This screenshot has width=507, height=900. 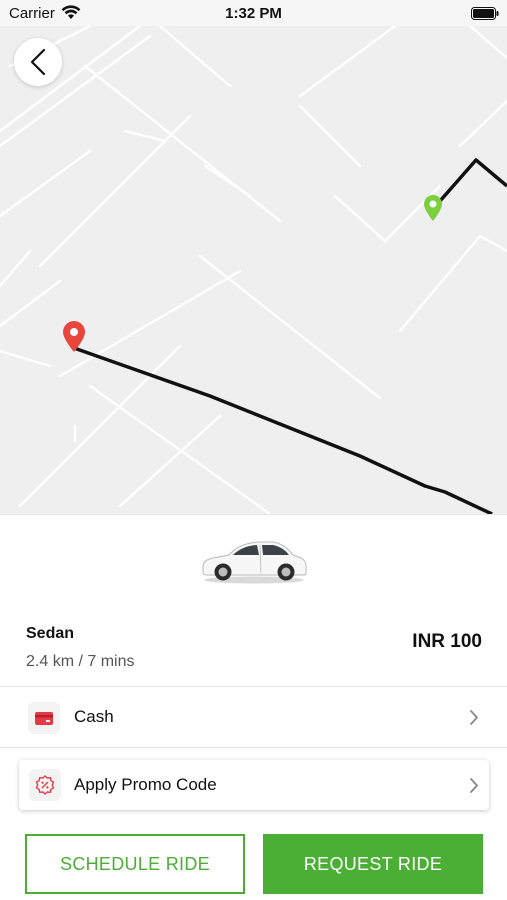 I want to click on sedan-car-image, so click(x=254, y=562).